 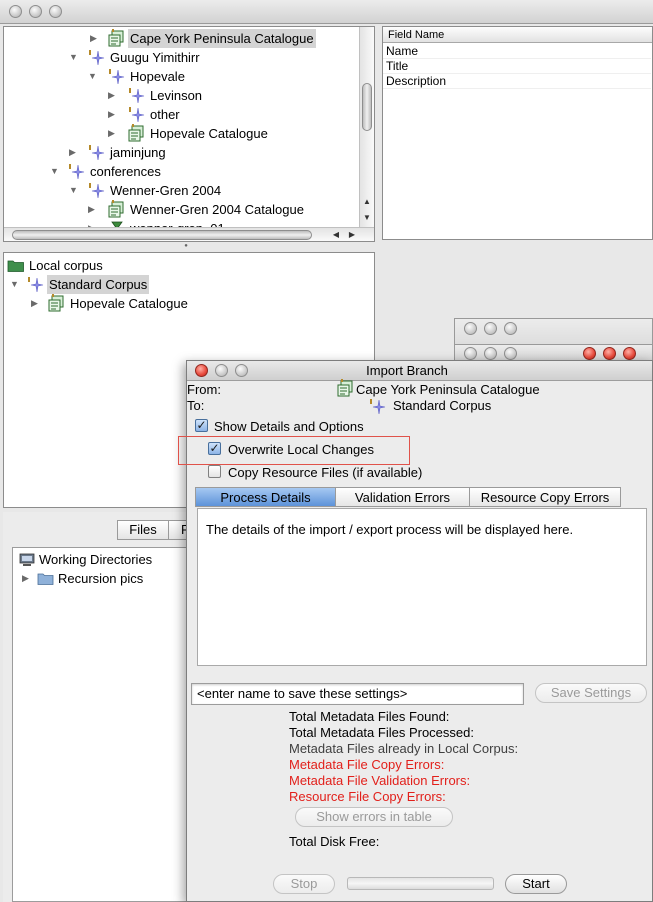 I want to click on dialog-title: Import Branch, so click(x=407, y=370).